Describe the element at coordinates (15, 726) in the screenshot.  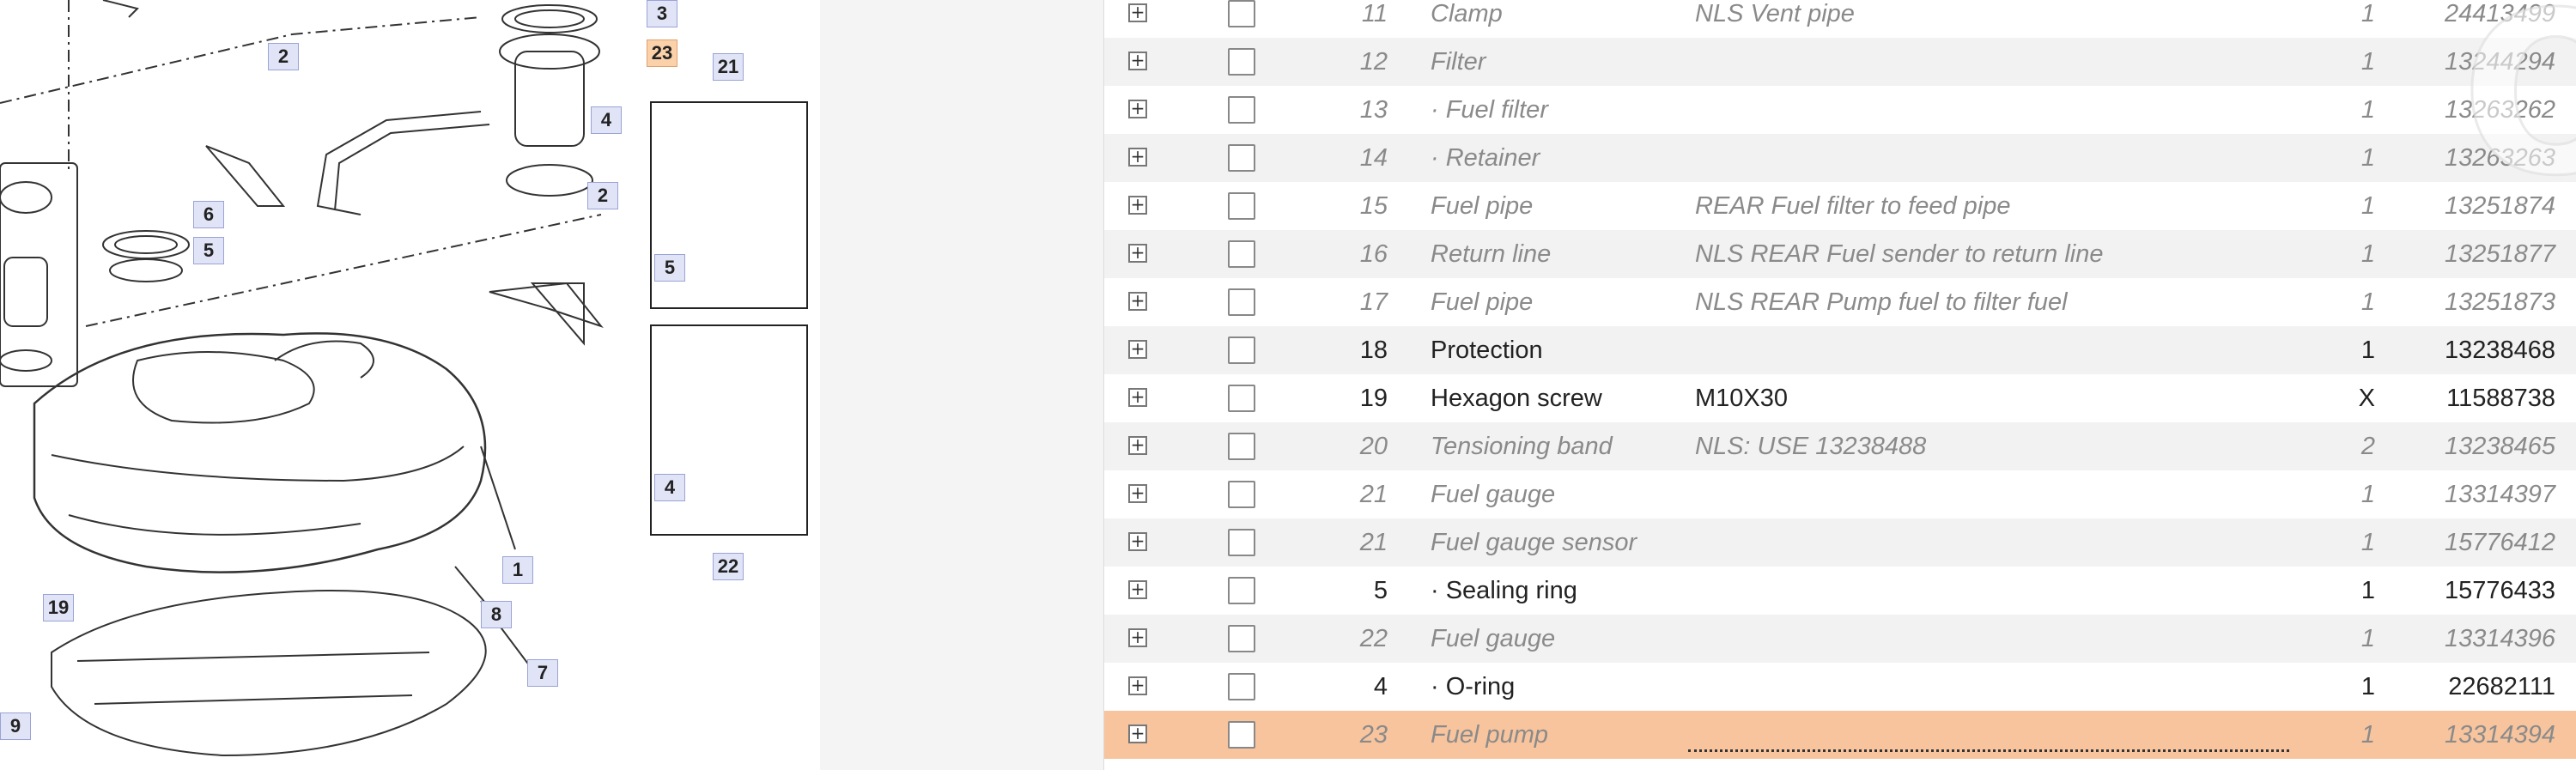
I see `callout-label: 9` at that location.